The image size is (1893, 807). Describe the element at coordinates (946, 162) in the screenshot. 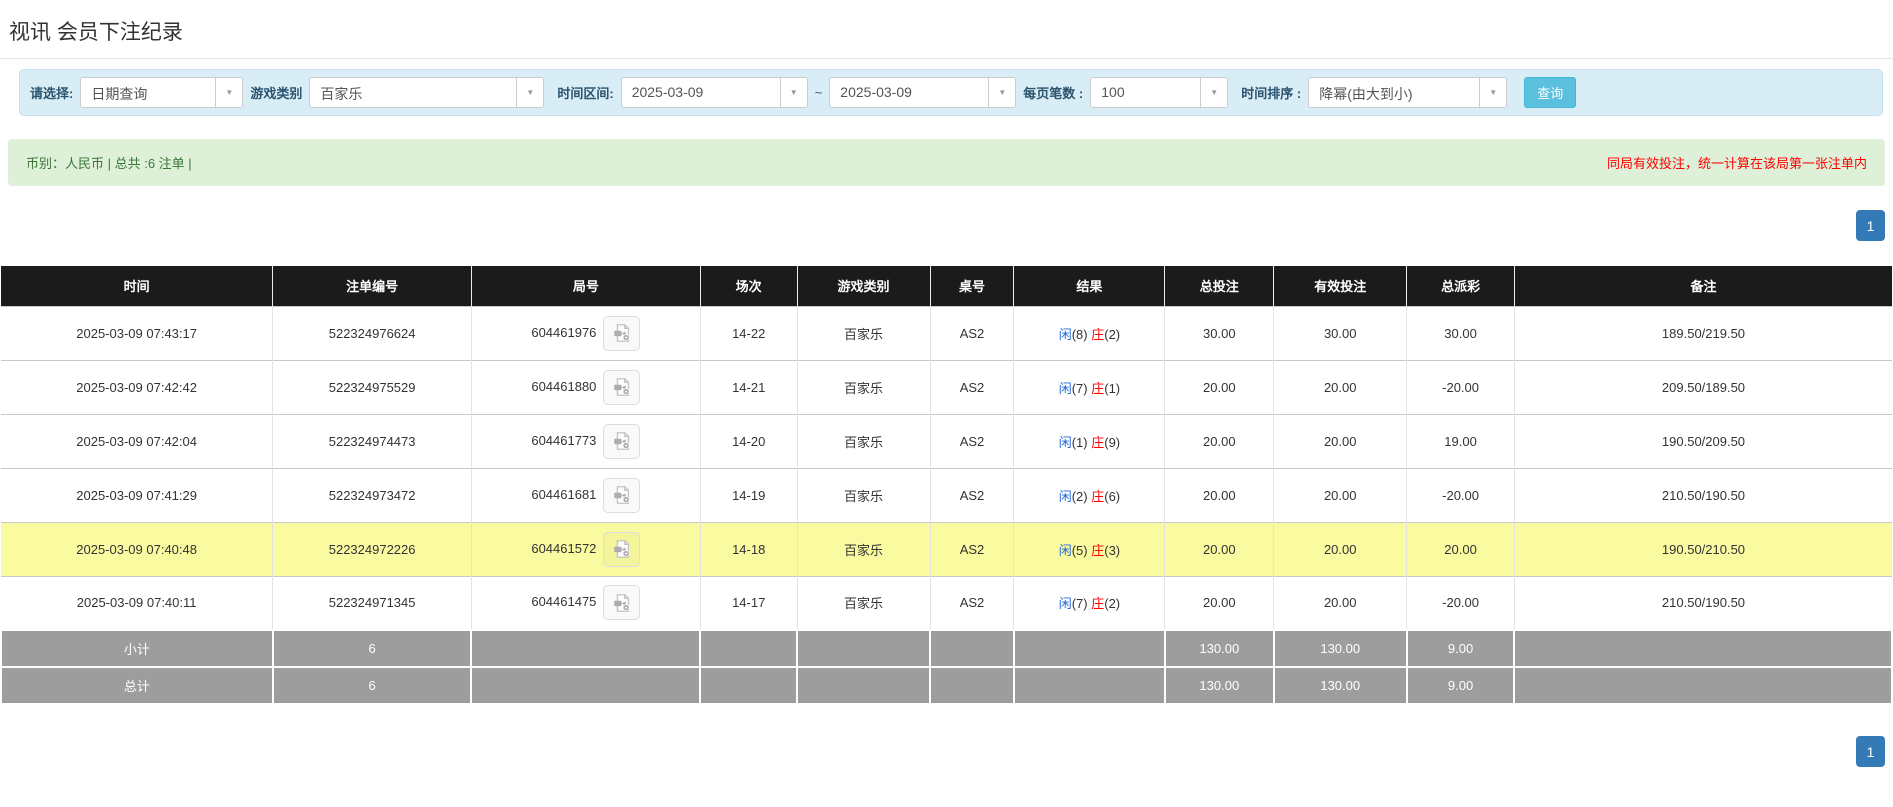

I see `summary-bar: 币别：人民币 | 总共 :6 注单 | 同局有效投注，统一计算在该局第一张注单内` at that location.